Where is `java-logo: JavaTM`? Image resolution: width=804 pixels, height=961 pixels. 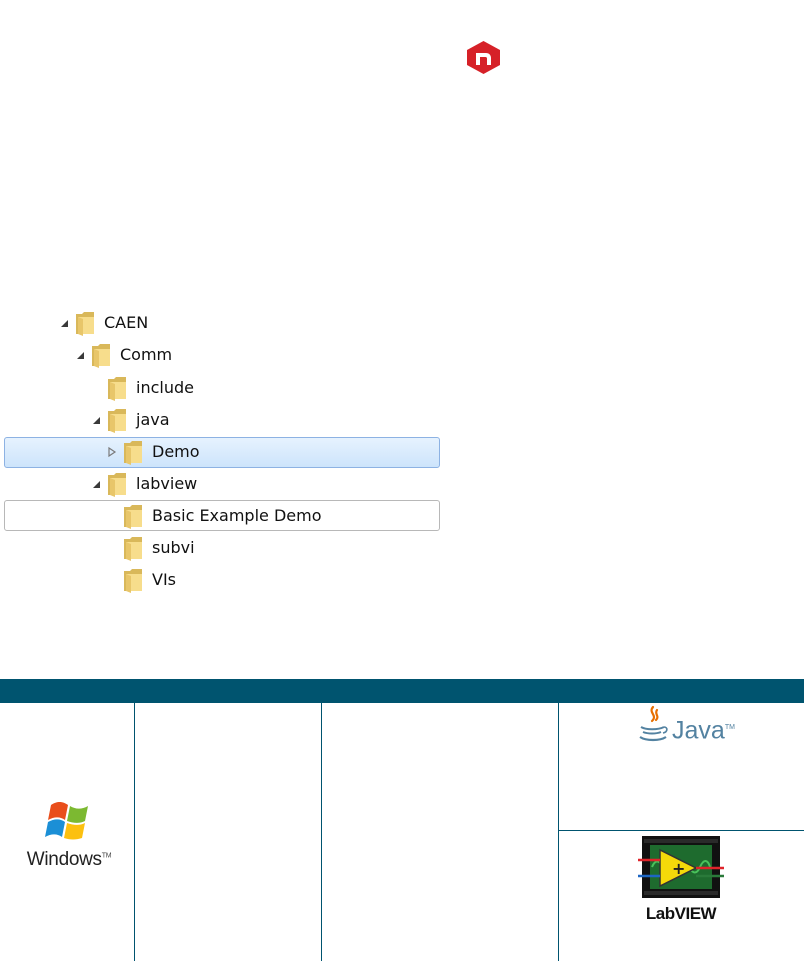
java-logo: JavaTM is located at coordinates (685, 725).